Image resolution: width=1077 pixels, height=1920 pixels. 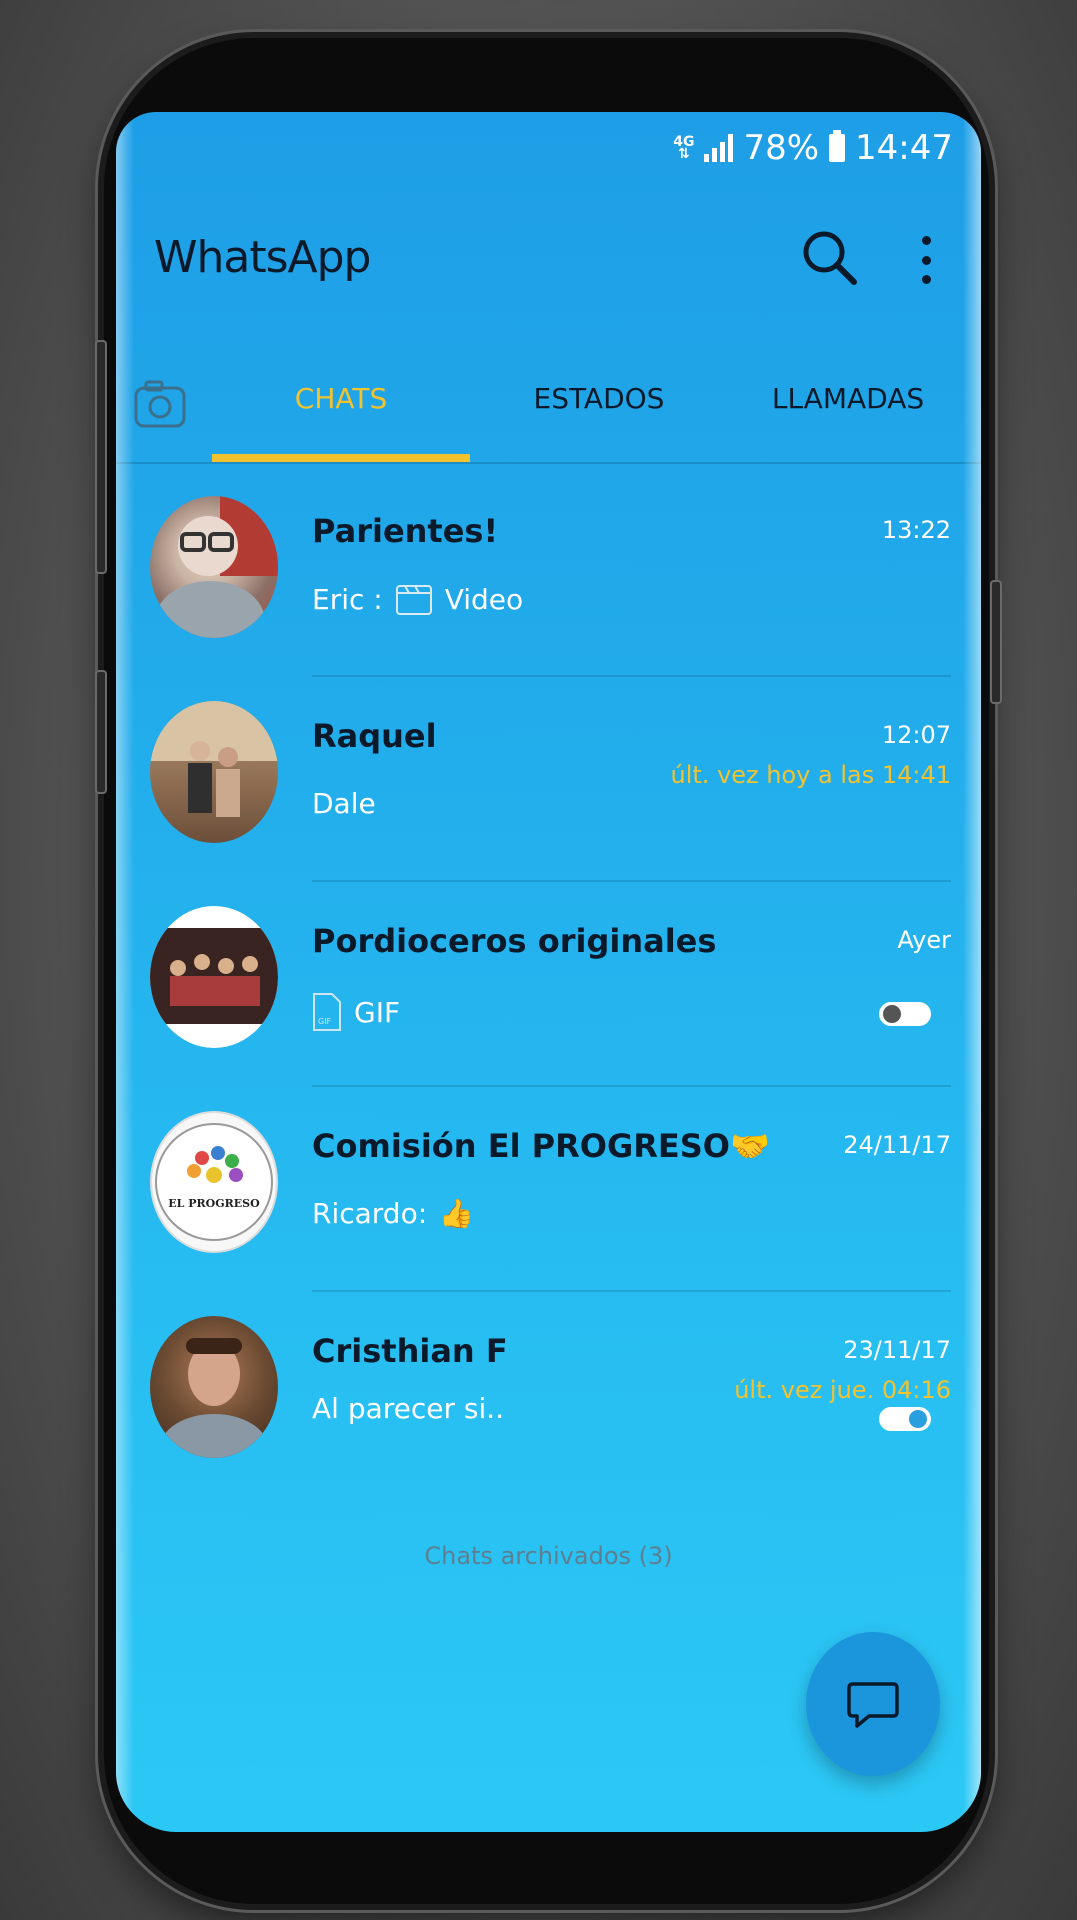 I want to click on search-icon, so click(x=830, y=258).